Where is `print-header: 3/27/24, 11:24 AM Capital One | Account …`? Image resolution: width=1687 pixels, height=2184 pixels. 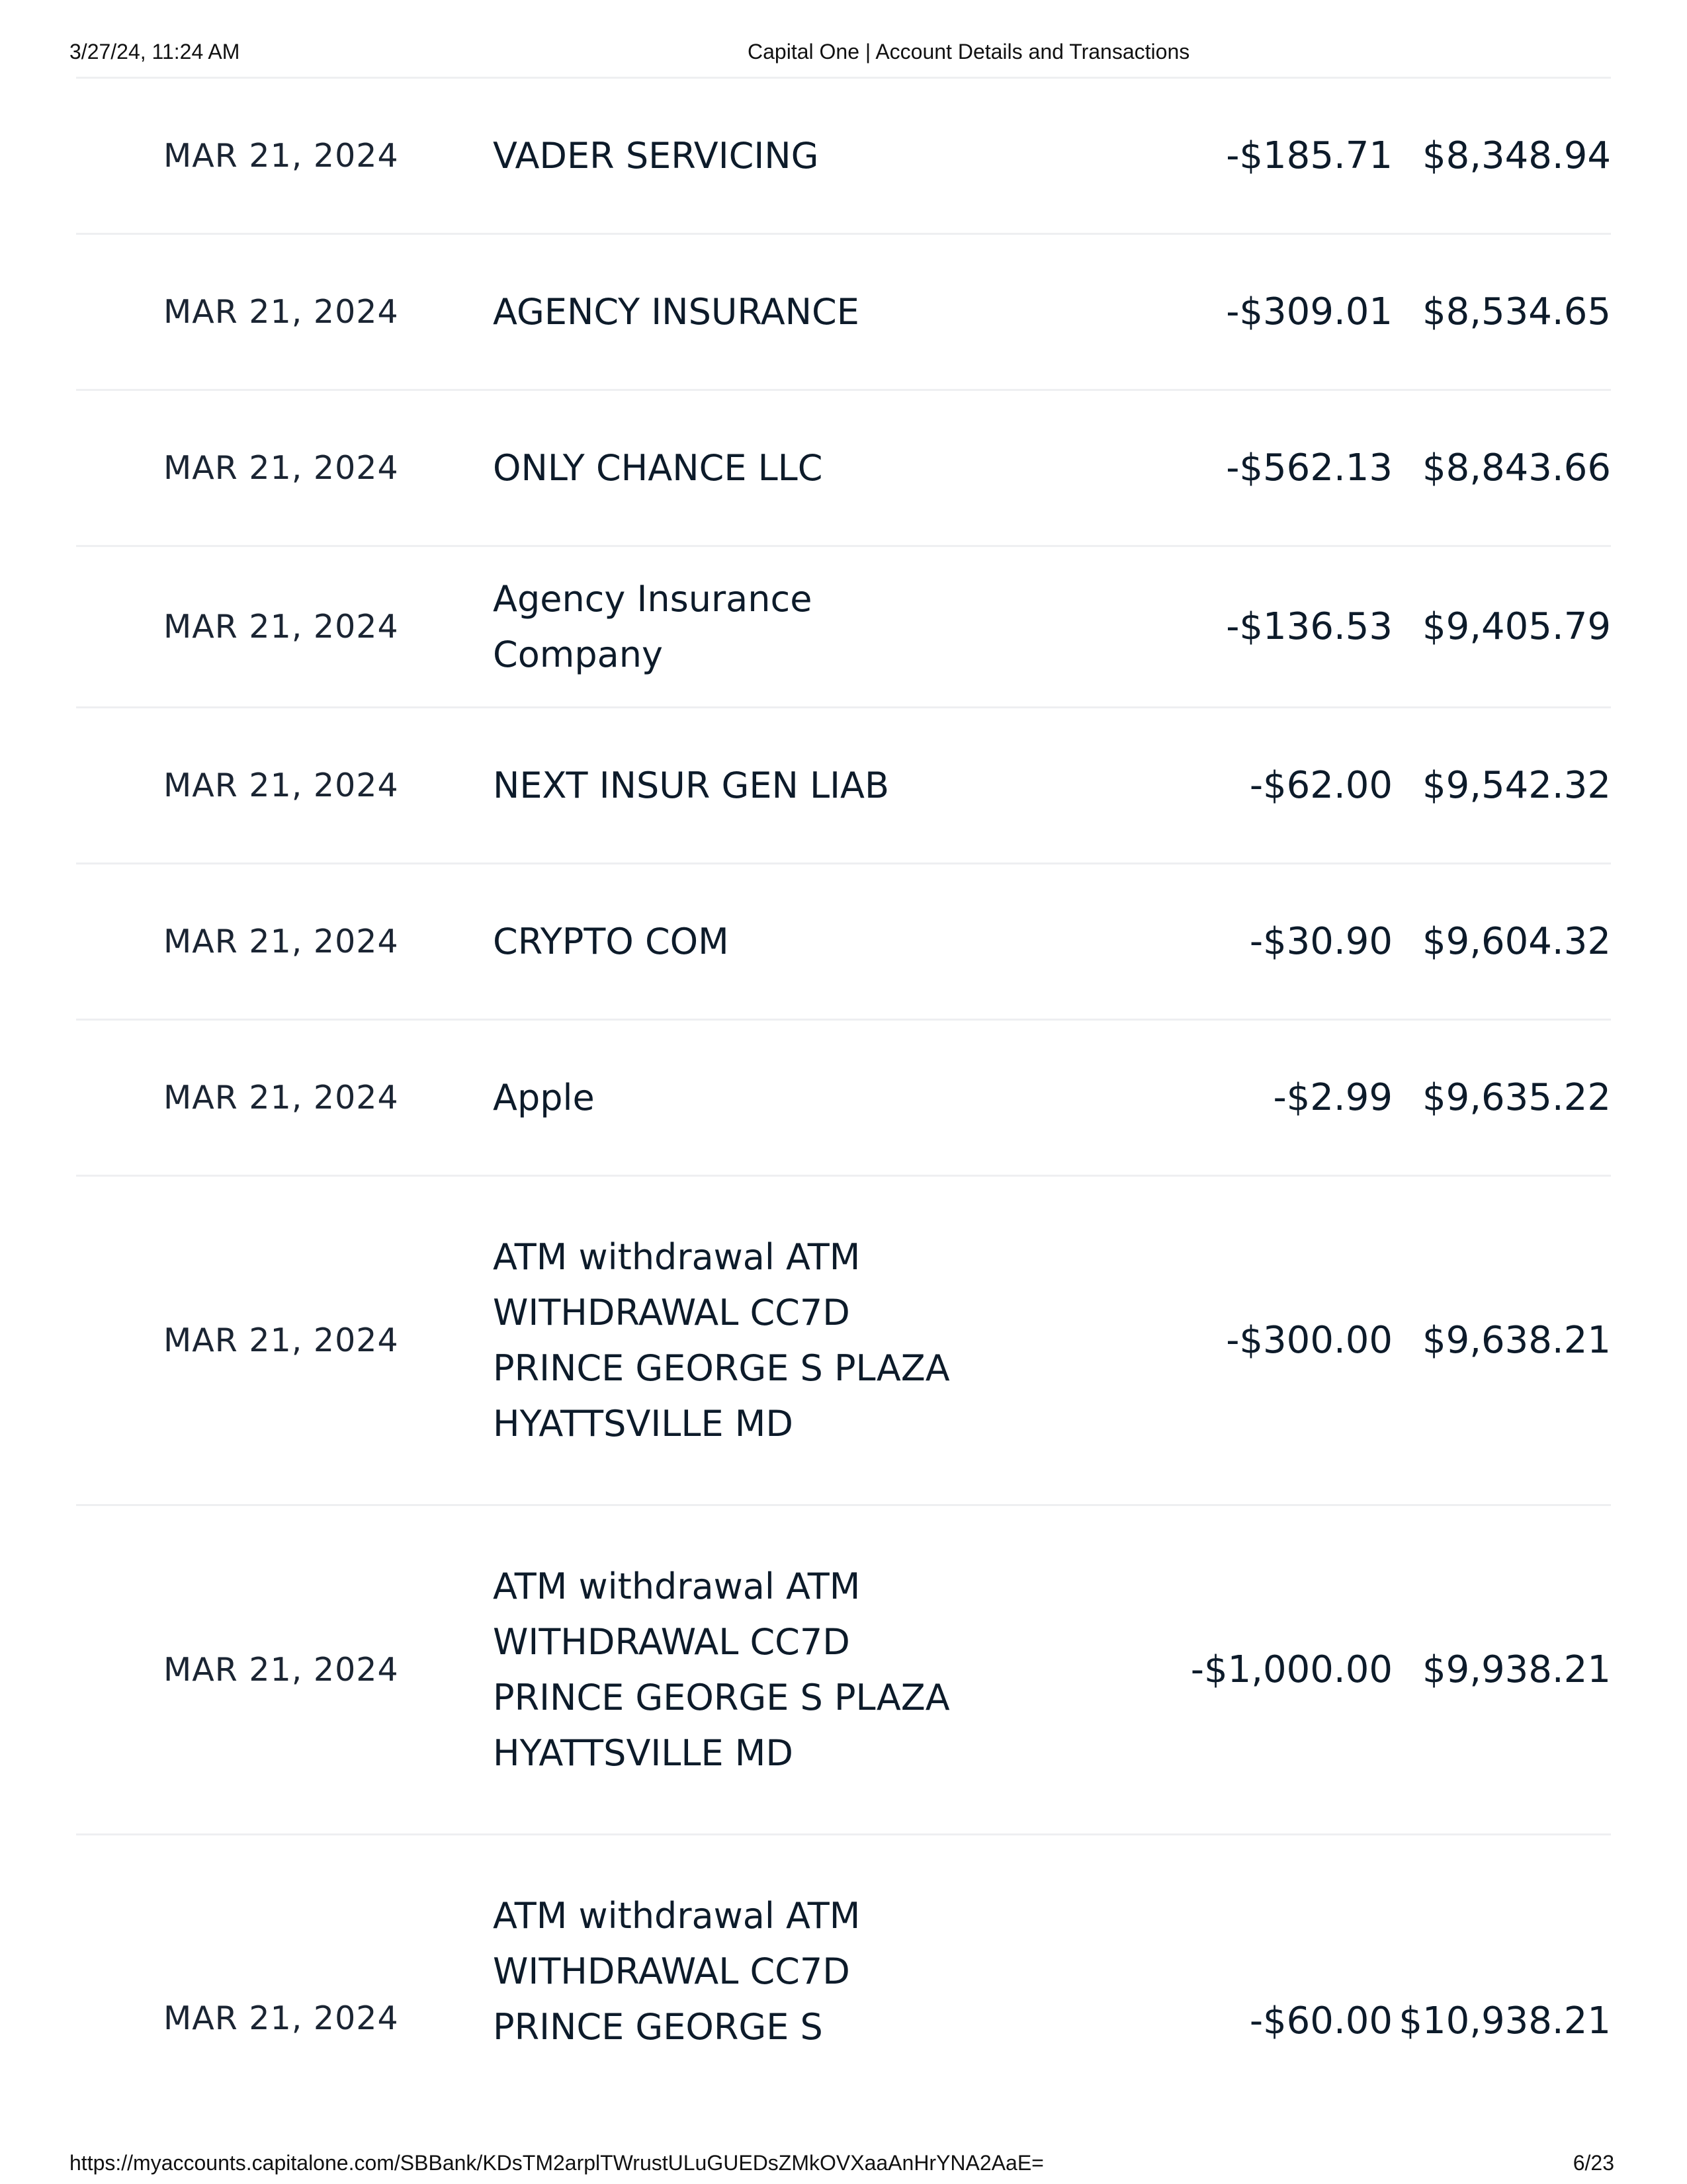 print-header: 3/27/24, 11:24 AM Capital One | Account … is located at coordinates (844, 57).